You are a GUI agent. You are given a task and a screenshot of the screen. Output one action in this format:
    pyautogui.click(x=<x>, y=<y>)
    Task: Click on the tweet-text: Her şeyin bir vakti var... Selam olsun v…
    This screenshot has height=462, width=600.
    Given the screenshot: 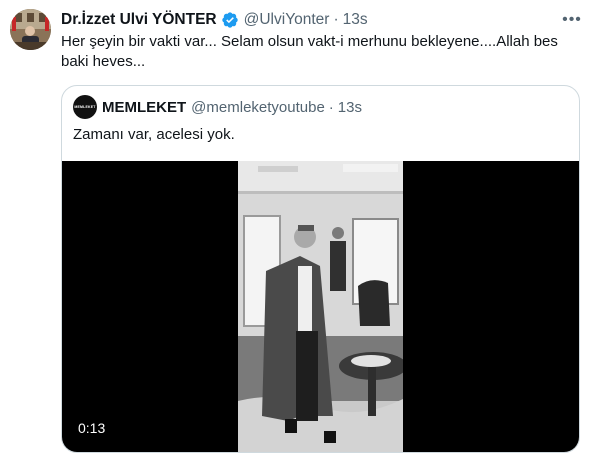 What is the action you would take?
    pyautogui.click(x=309, y=51)
    